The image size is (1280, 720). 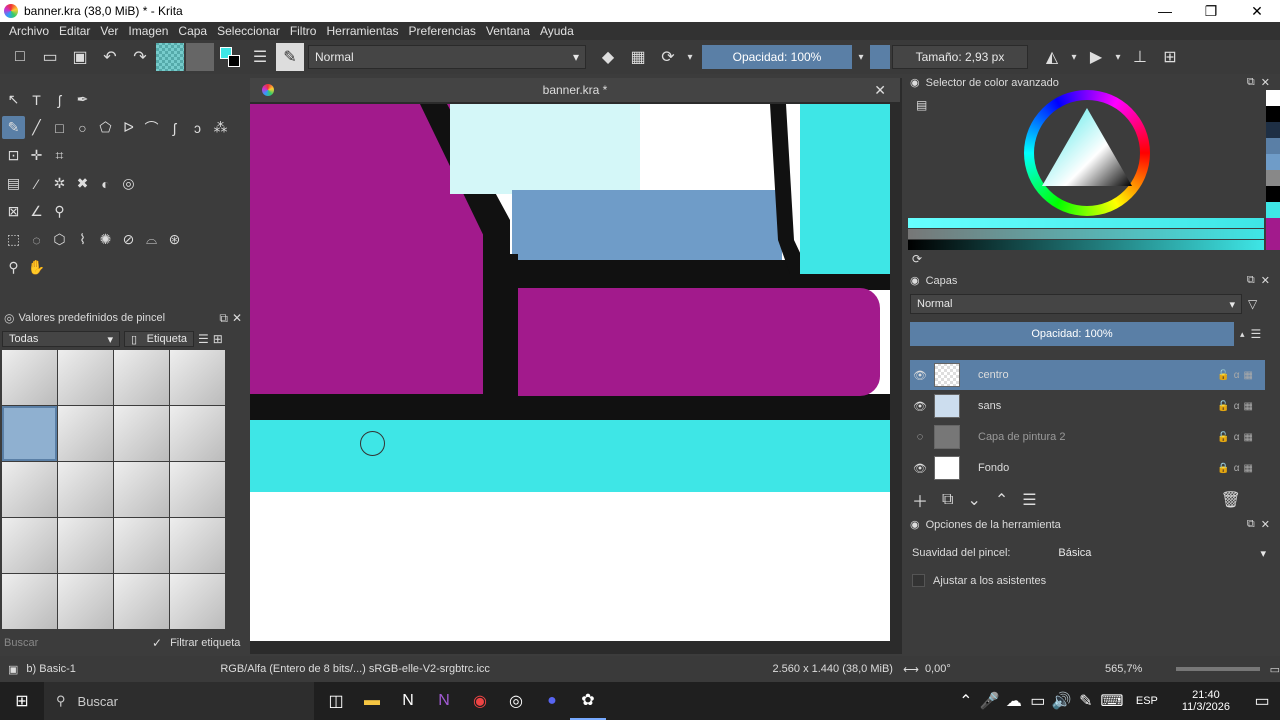 I want to click on chrome-icon: ◉, so click(x=480, y=701).